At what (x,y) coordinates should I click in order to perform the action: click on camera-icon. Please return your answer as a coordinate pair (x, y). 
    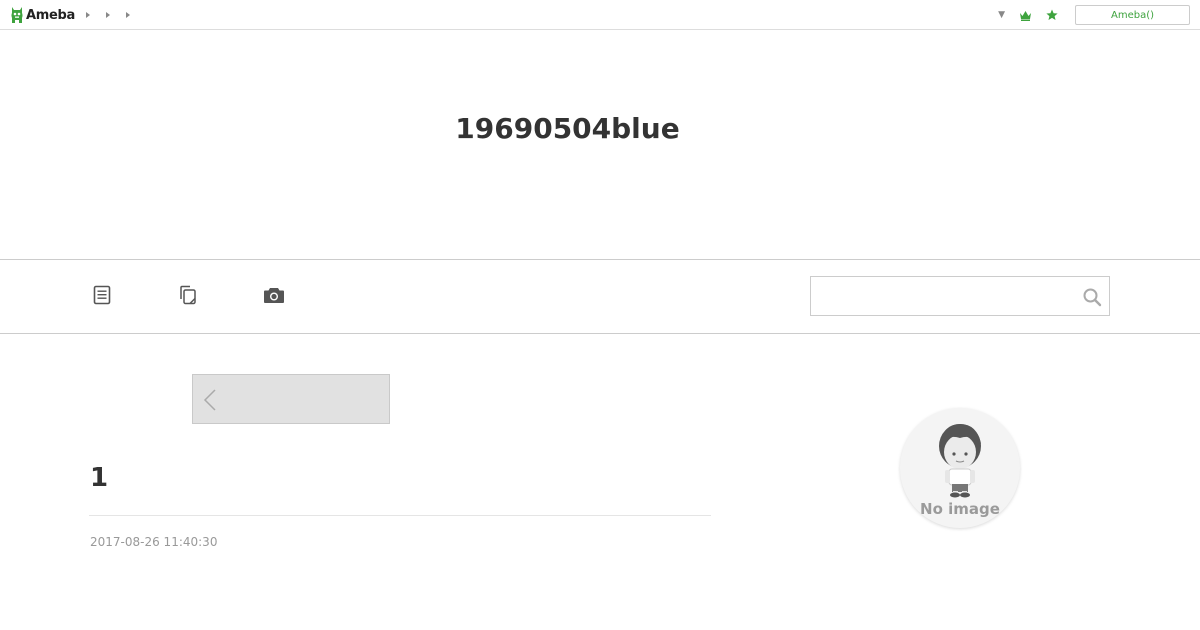
    Looking at the image, I should click on (274, 295).